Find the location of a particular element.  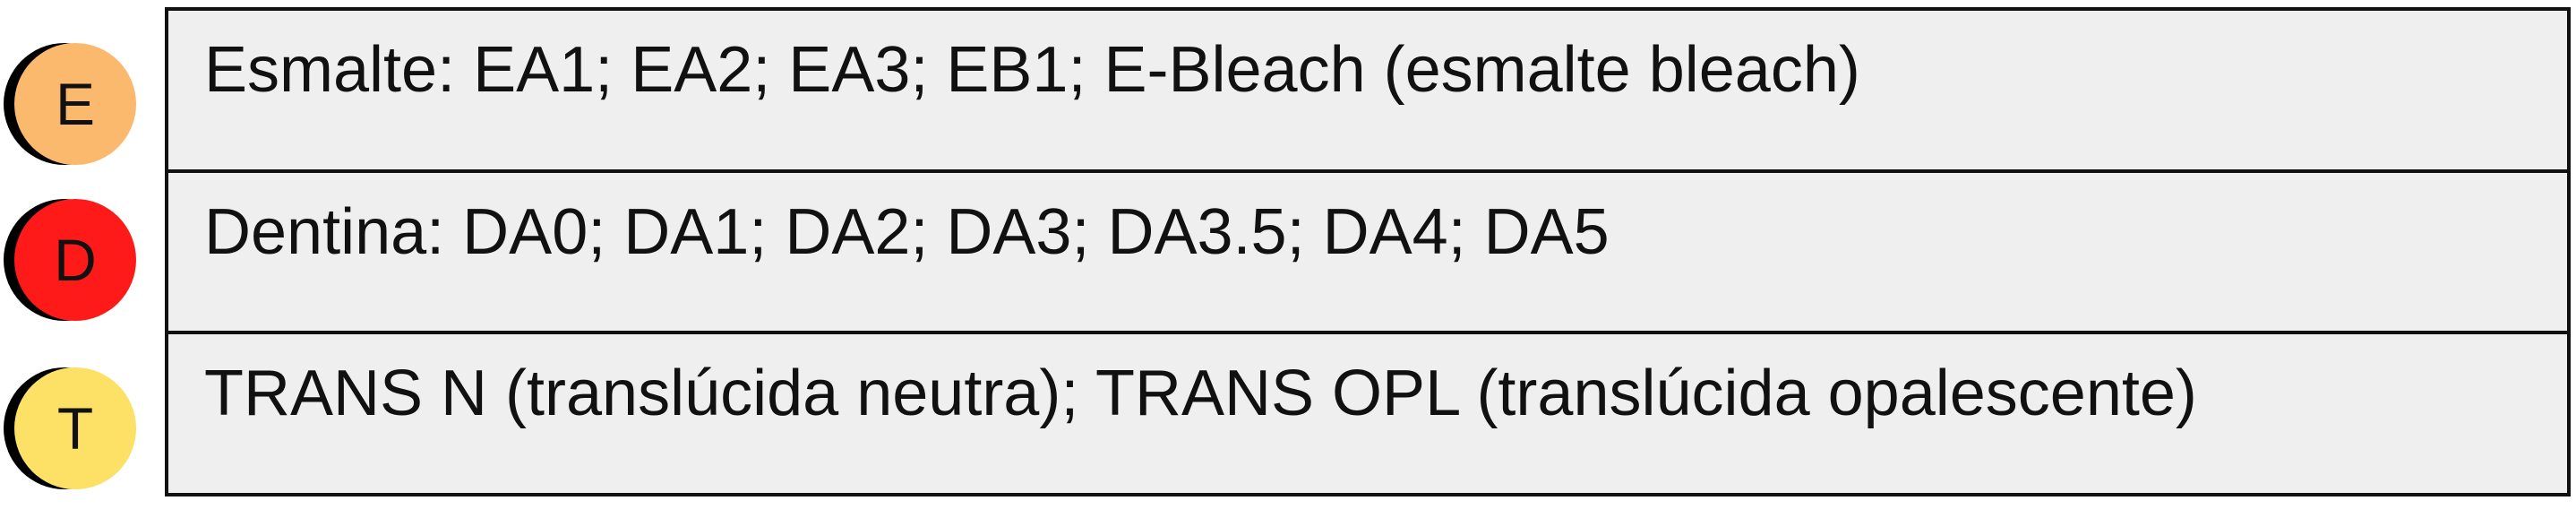

enamel-badge-letter: E is located at coordinates (75, 104).